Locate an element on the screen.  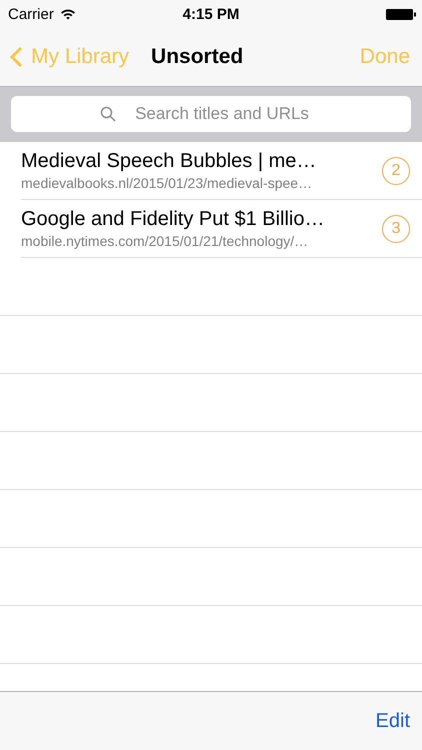
status-time: 4:15 PM is located at coordinates (211, 14).